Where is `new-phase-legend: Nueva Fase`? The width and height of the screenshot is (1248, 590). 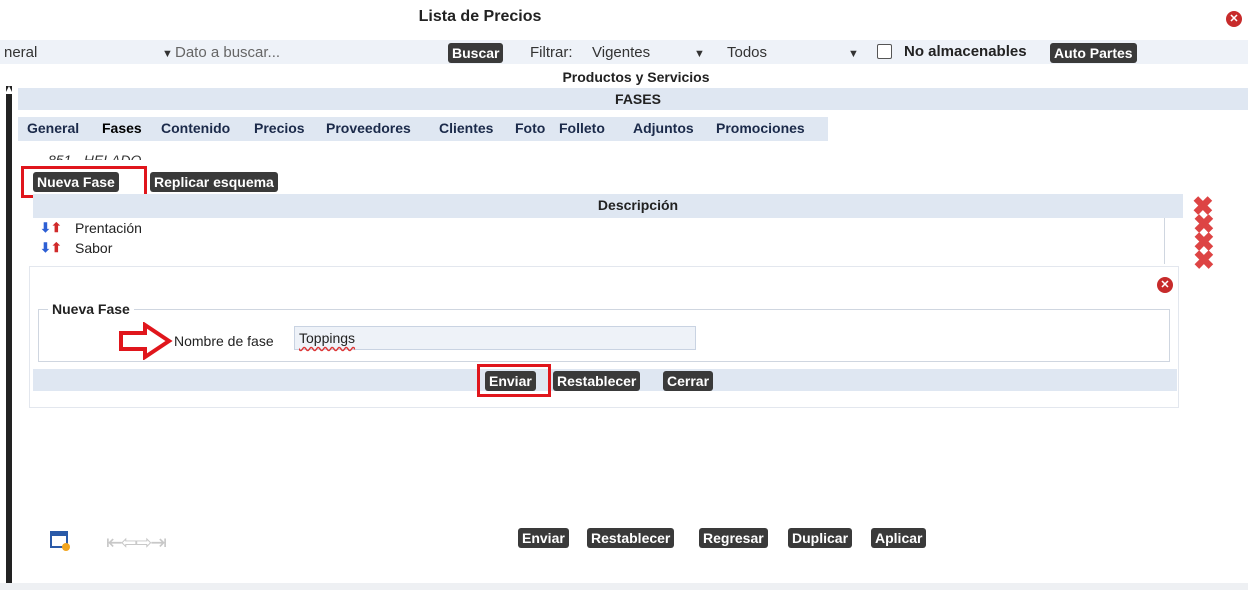 new-phase-legend: Nueva Fase is located at coordinates (91, 309).